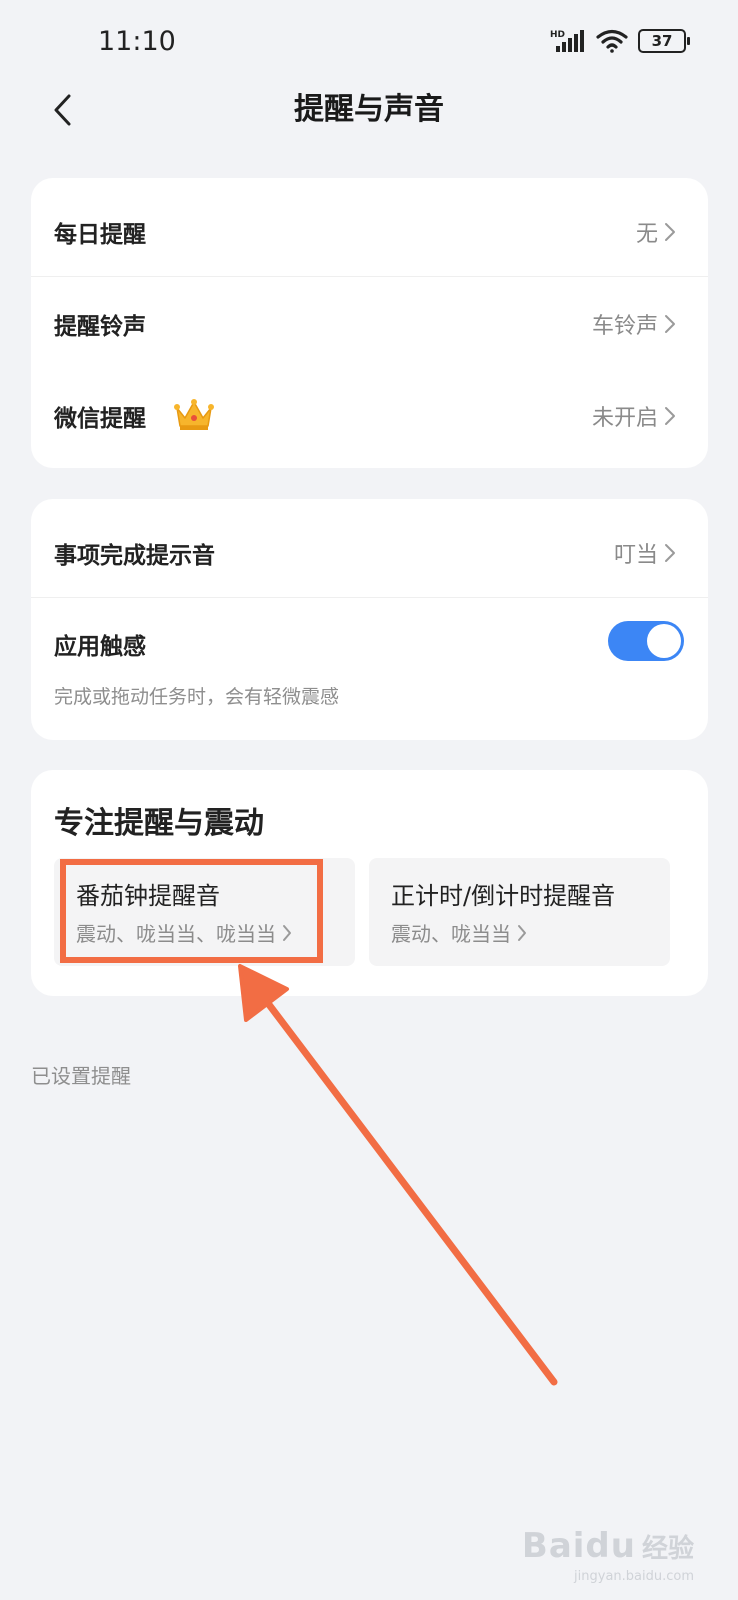 The height and width of the screenshot is (1600, 738). What do you see at coordinates (634, 1576) in the screenshot?
I see `watermark-url: jingyan.baidu.com` at bounding box center [634, 1576].